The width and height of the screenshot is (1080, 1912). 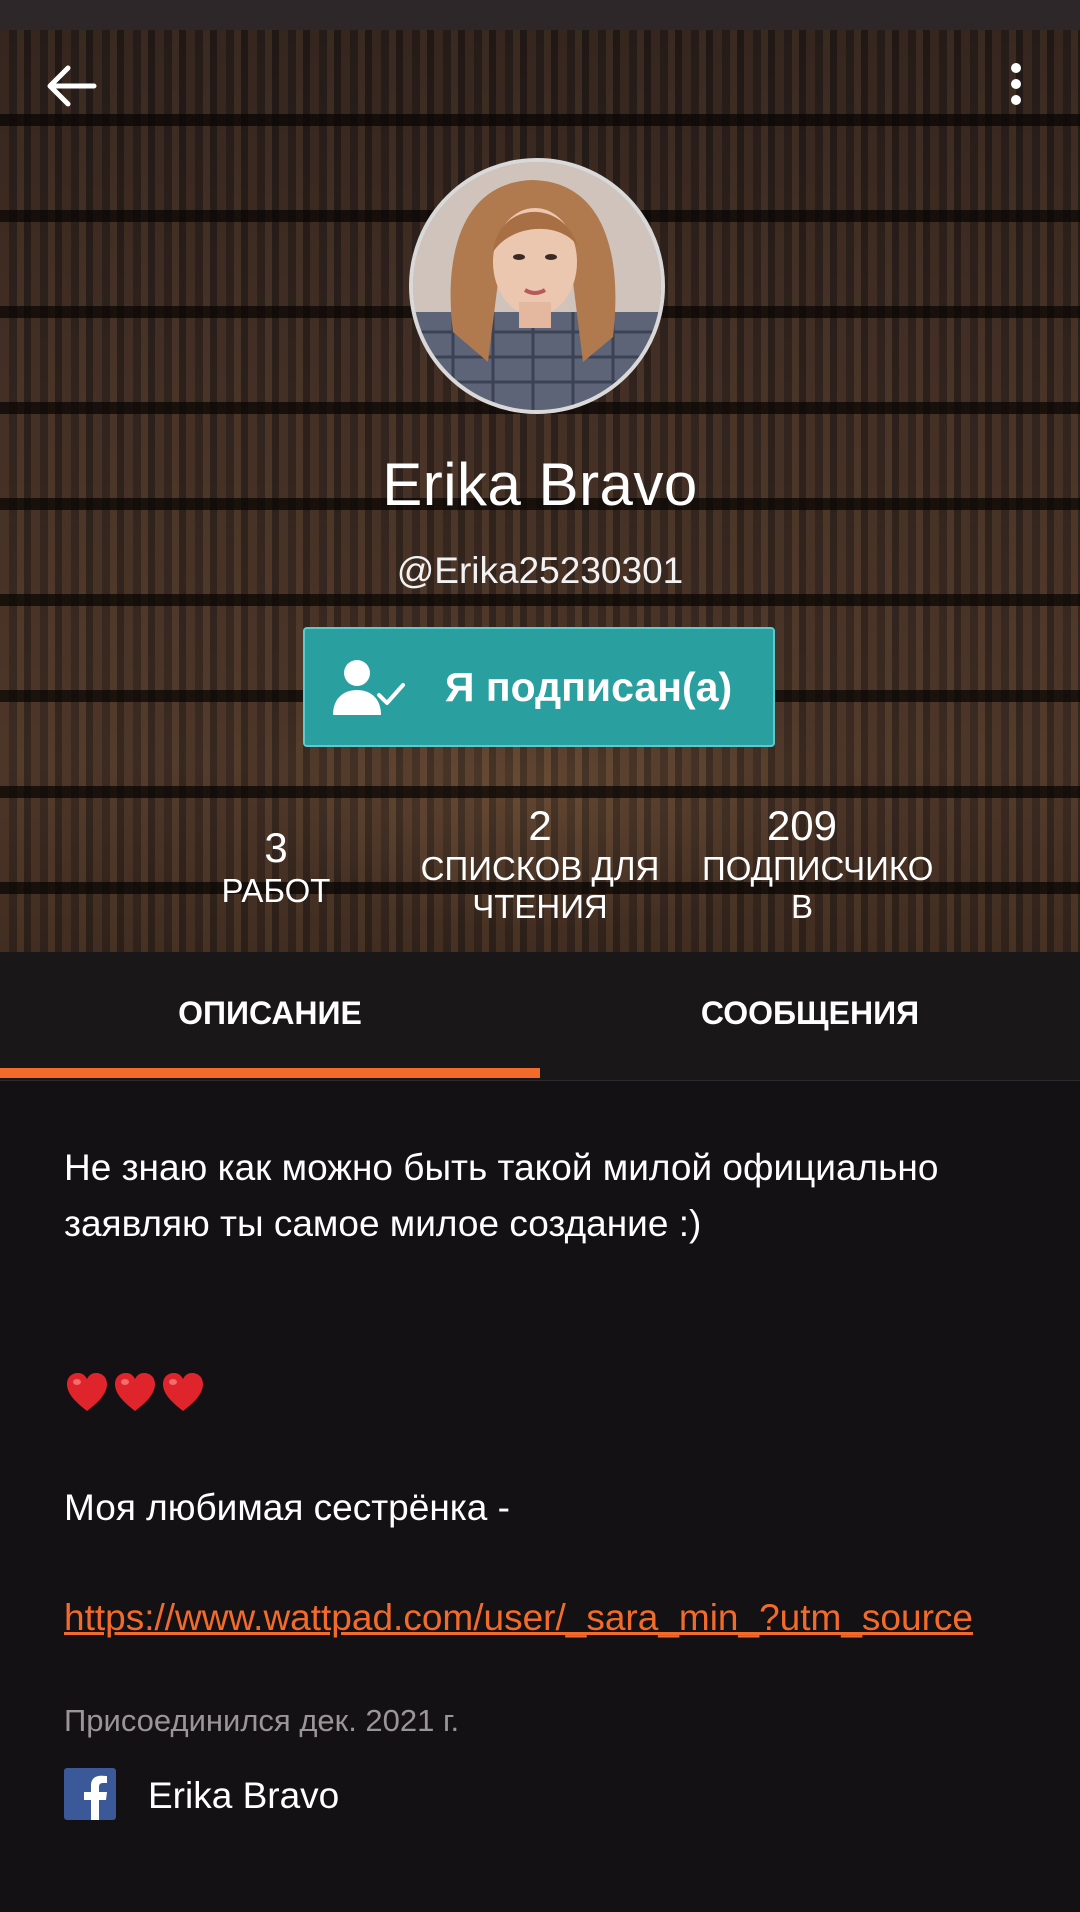 I want to click on stat-label: ПОДПИСЧИКО В, so click(x=818, y=887).